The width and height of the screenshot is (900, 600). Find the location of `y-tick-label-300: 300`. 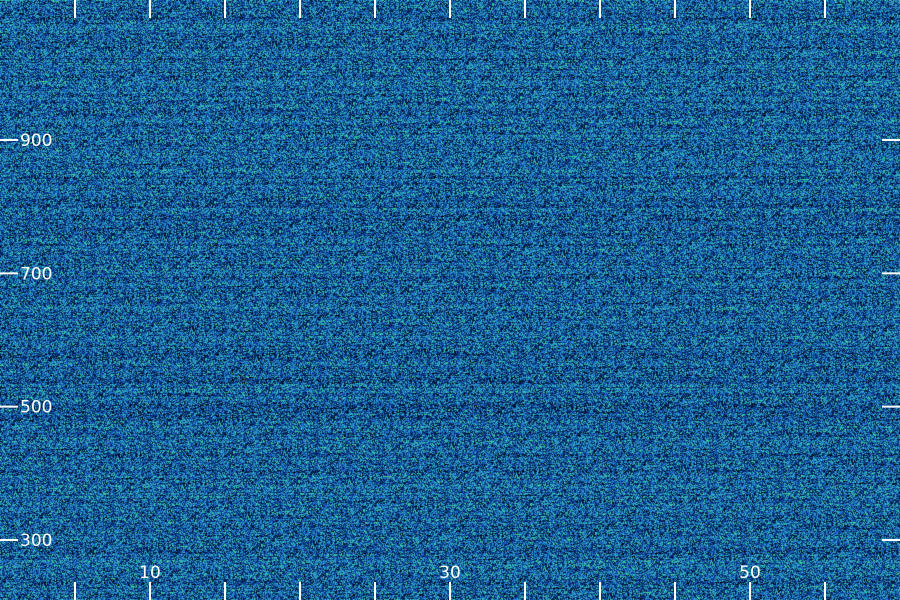

y-tick-label-300: 300 is located at coordinates (36, 541).